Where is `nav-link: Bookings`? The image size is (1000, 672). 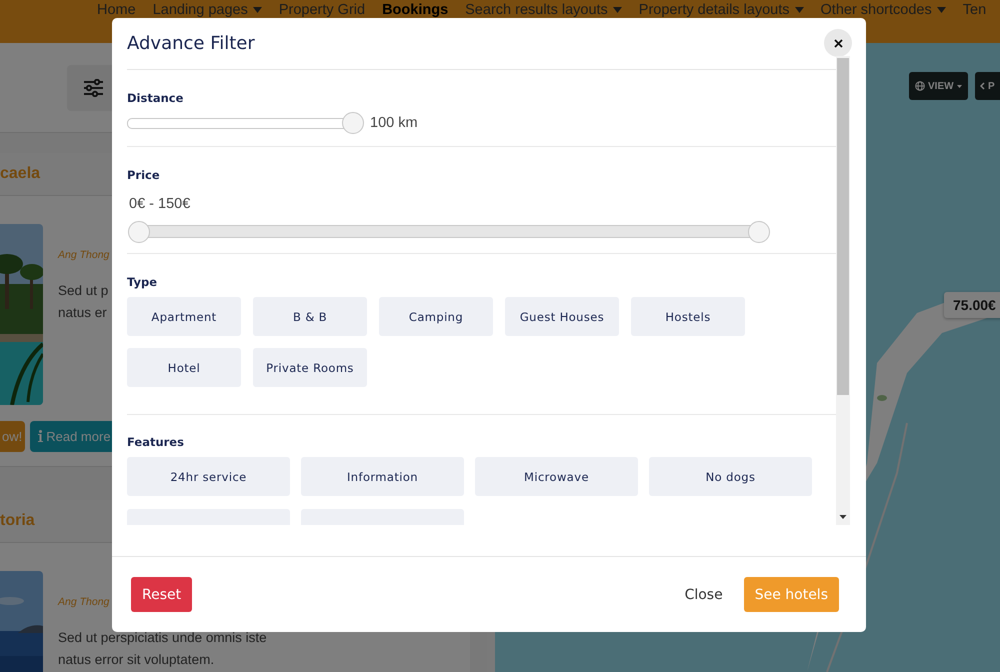 nav-link: Bookings is located at coordinates (415, 10).